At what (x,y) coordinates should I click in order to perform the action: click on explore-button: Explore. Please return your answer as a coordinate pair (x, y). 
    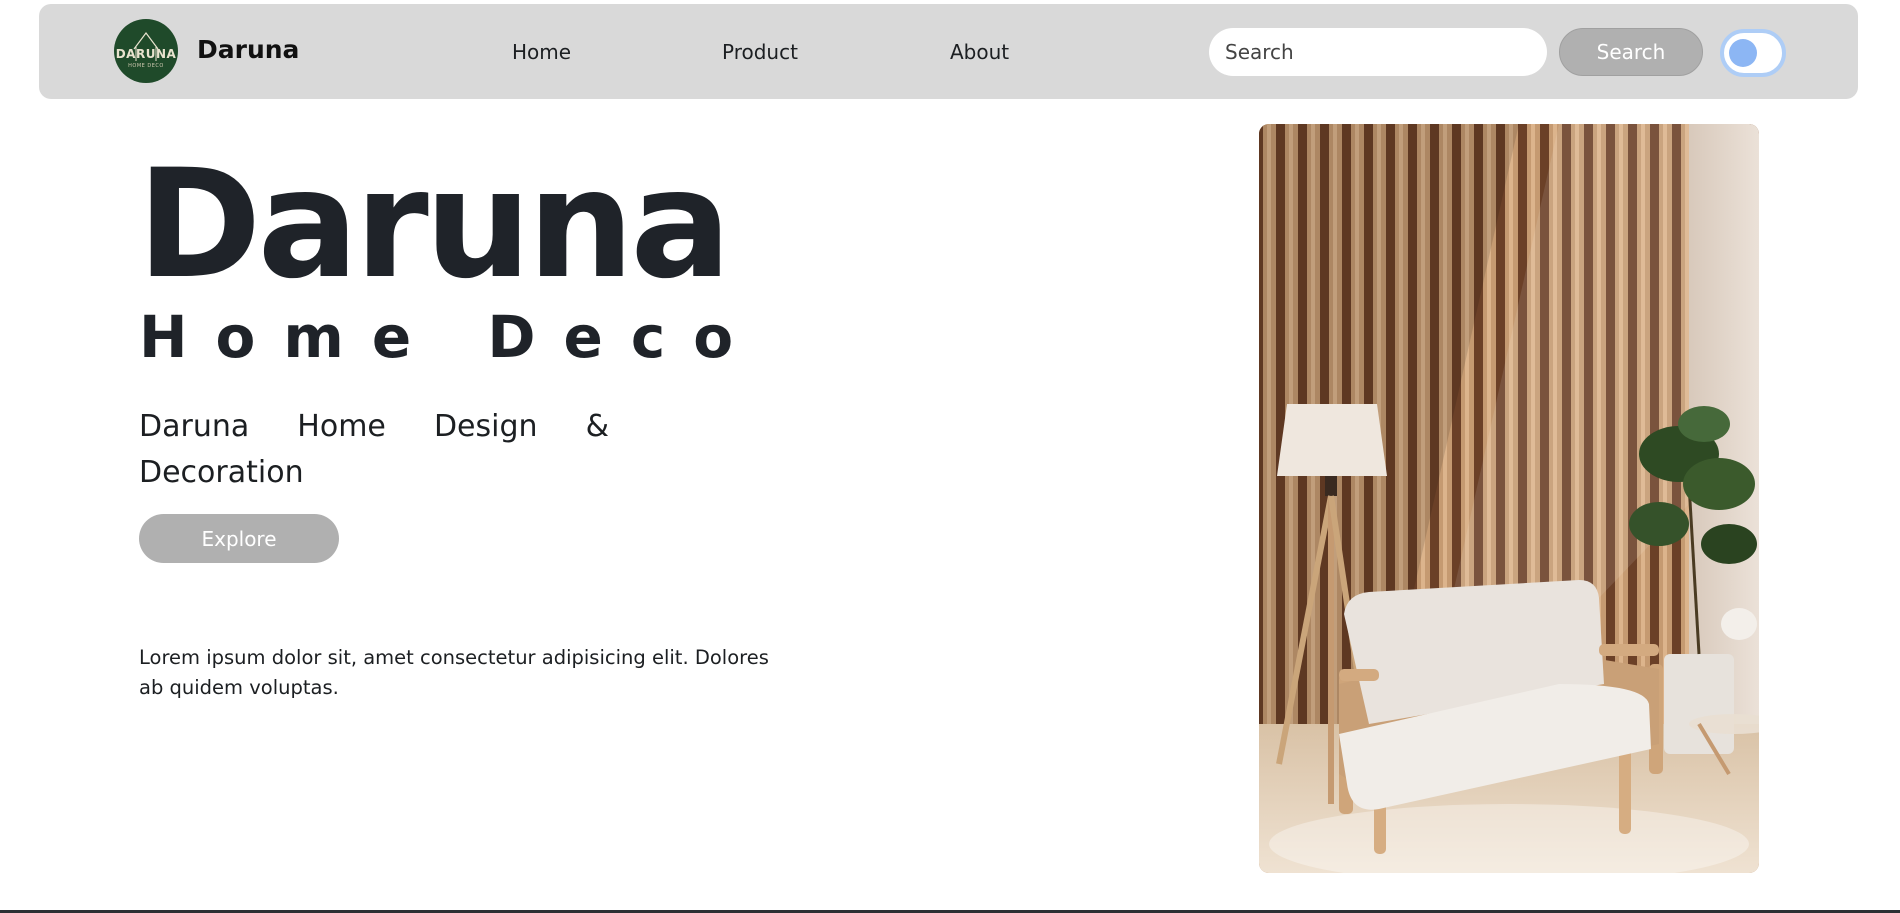
    Looking at the image, I should click on (239, 538).